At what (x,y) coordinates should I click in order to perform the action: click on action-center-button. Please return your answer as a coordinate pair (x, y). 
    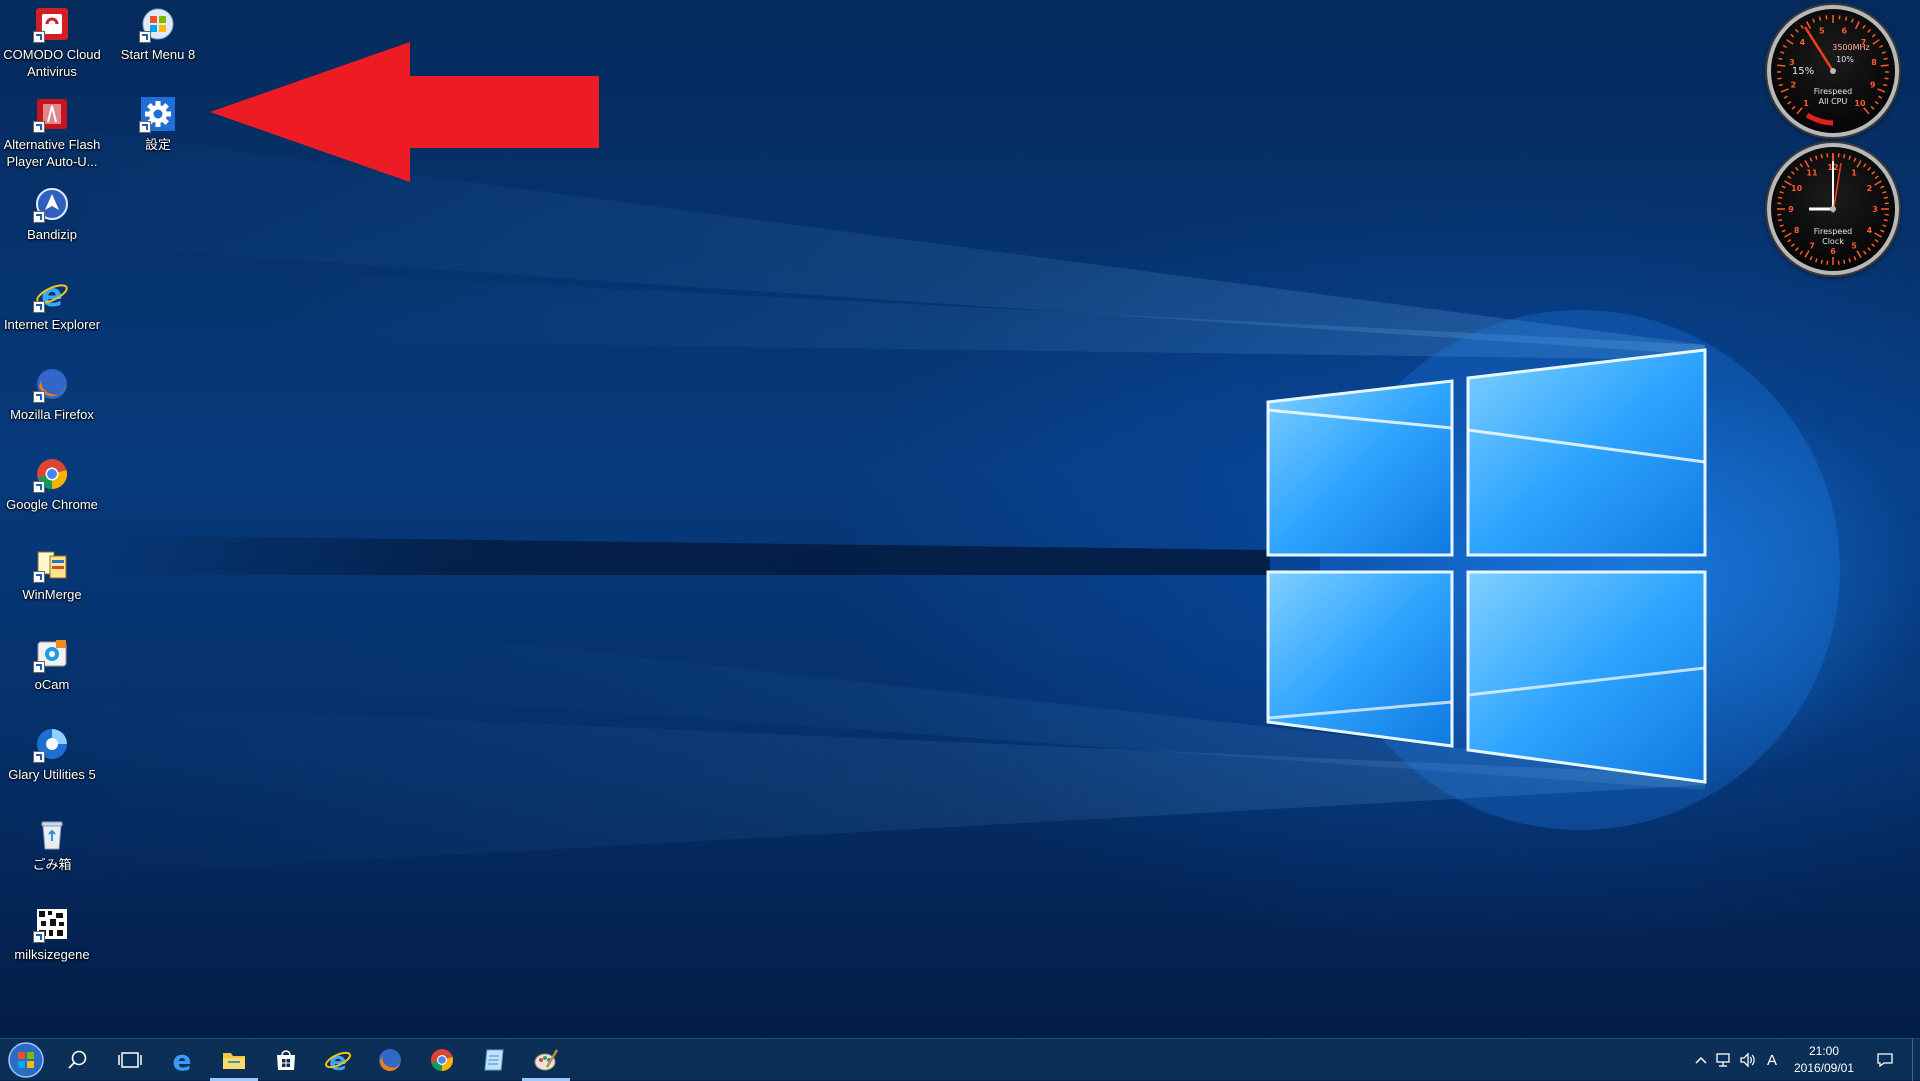
    Looking at the image, I should click on (1885, 1060).